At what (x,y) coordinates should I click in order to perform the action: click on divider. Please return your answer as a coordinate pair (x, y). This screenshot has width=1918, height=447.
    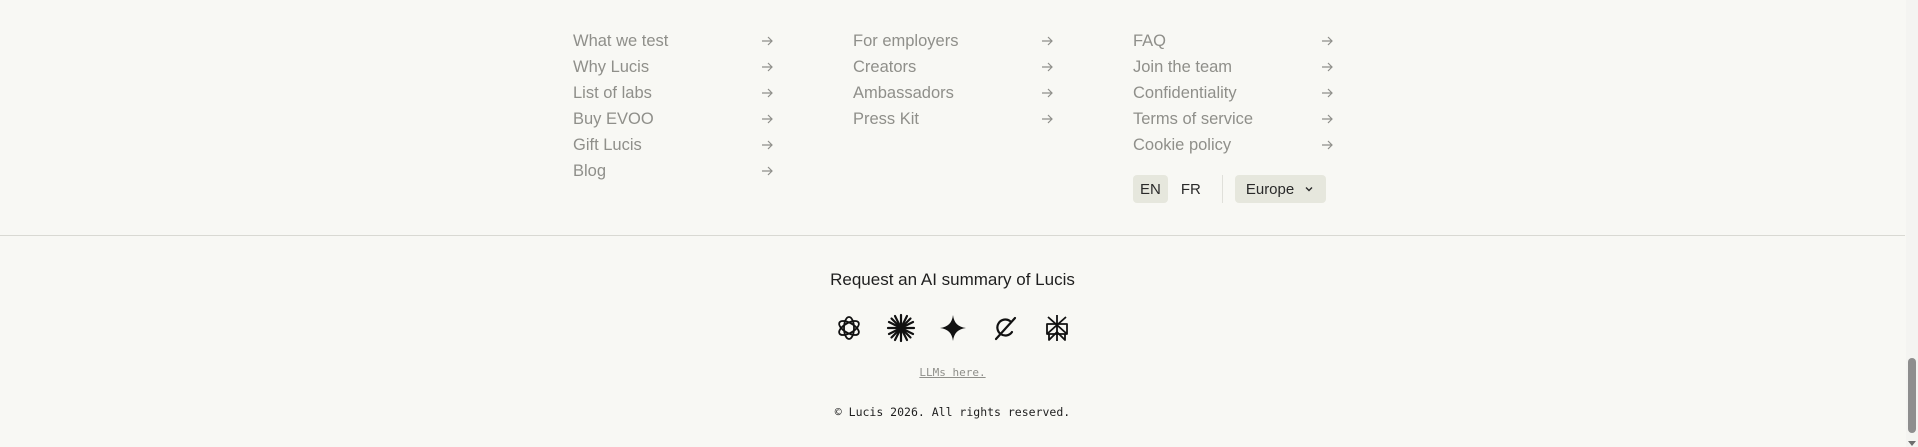
    Looking at the image, I should click on (1222, 189).